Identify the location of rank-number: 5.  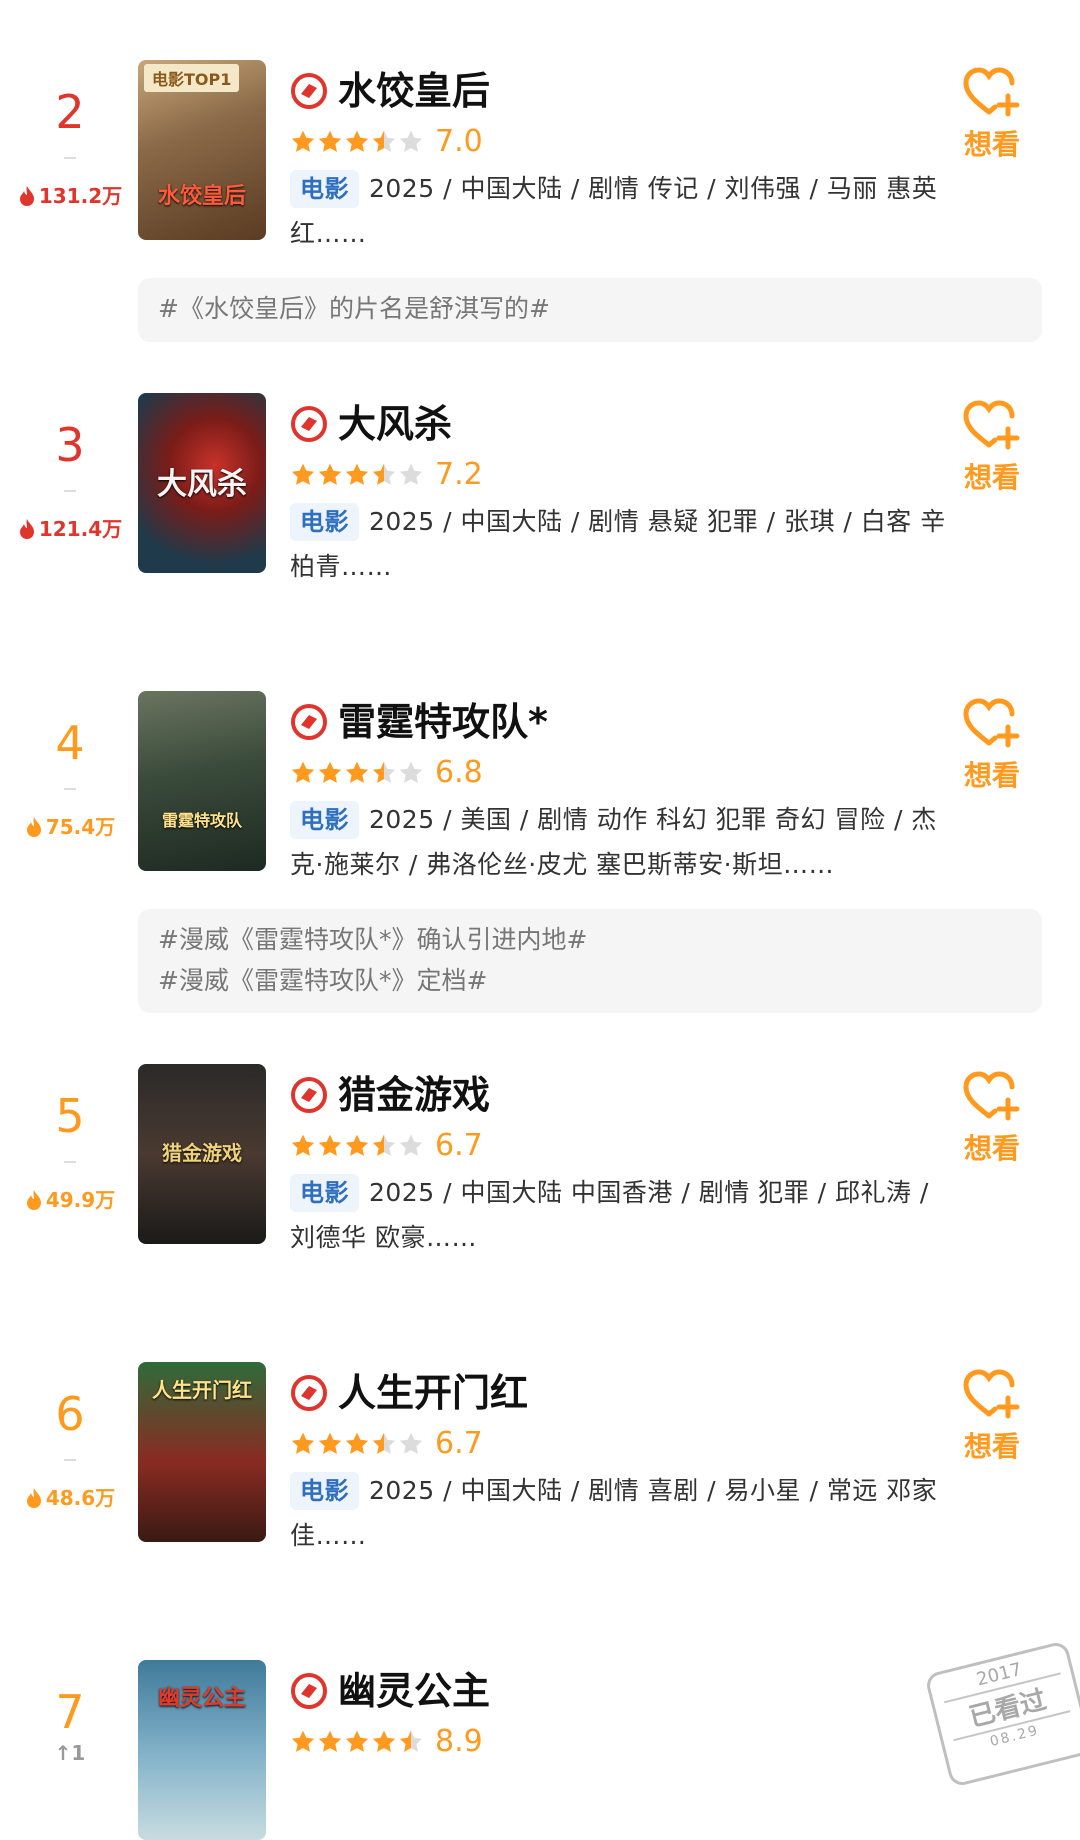
(70, 1116).